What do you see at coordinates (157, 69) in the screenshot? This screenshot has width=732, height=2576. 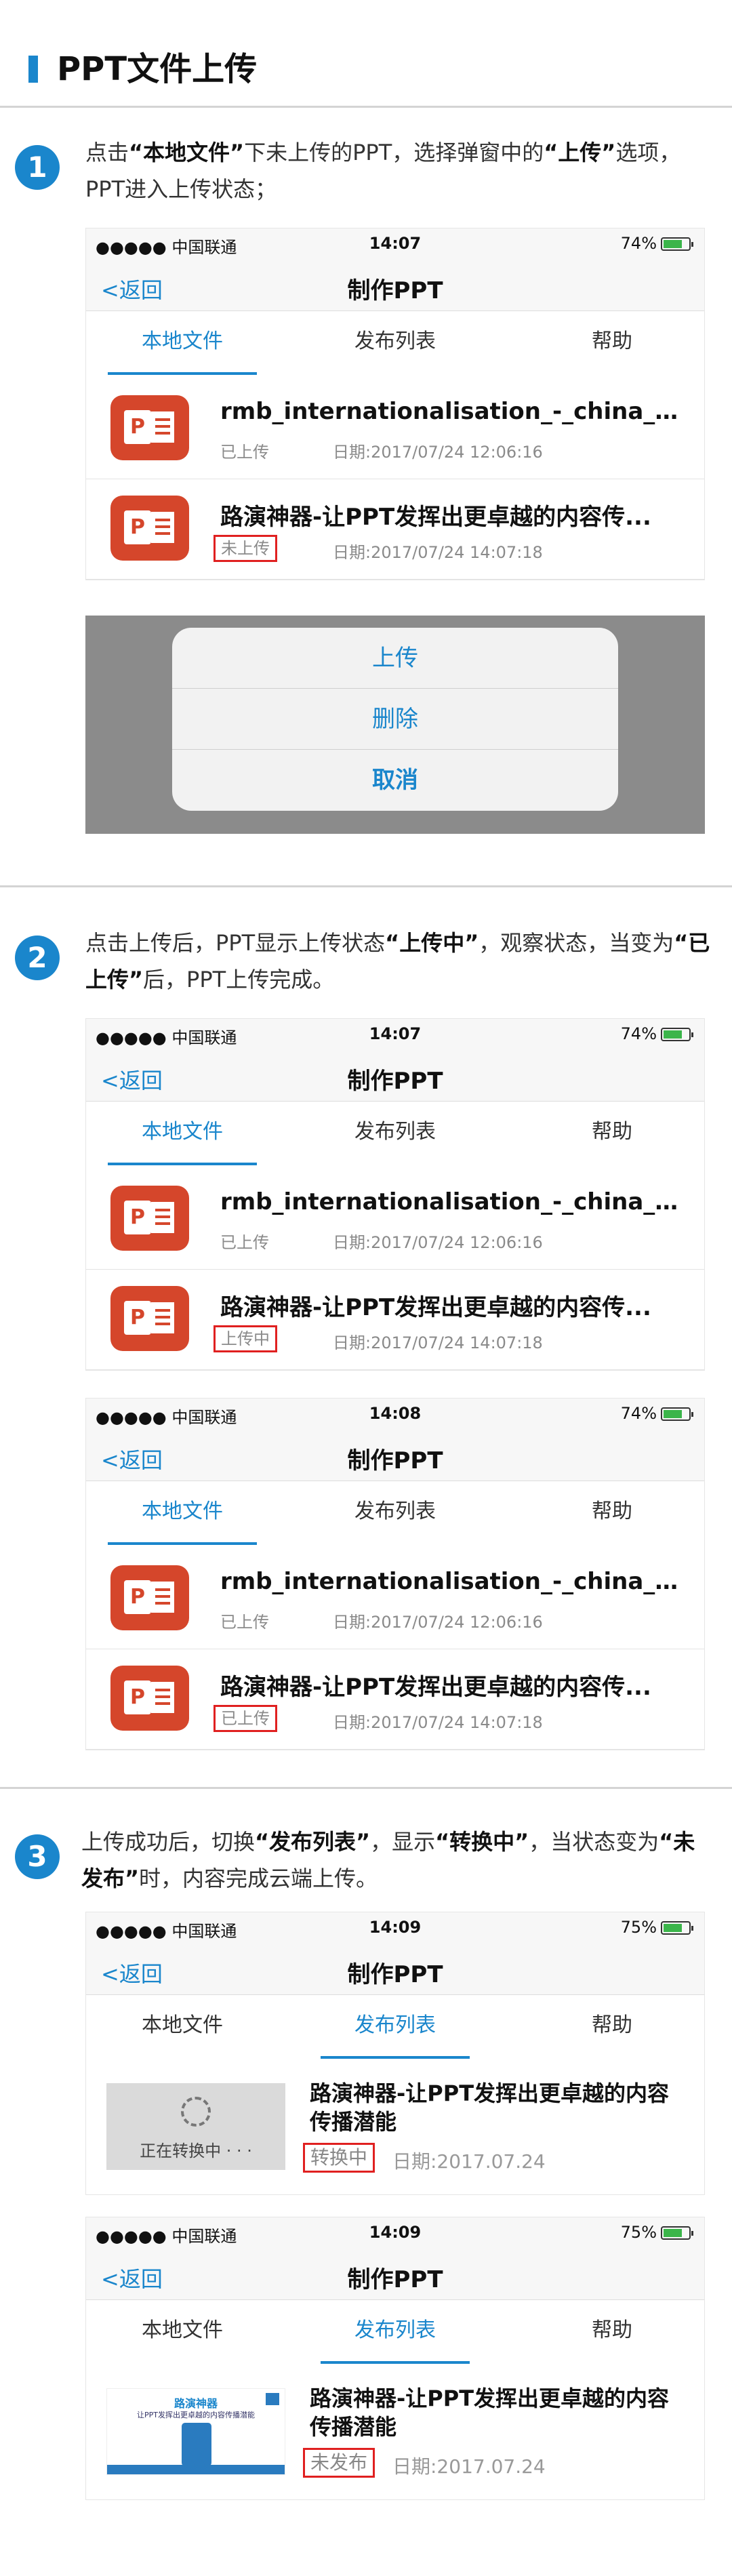 I see `page-title: PPT文件上传` at bounding box center [157, 69].